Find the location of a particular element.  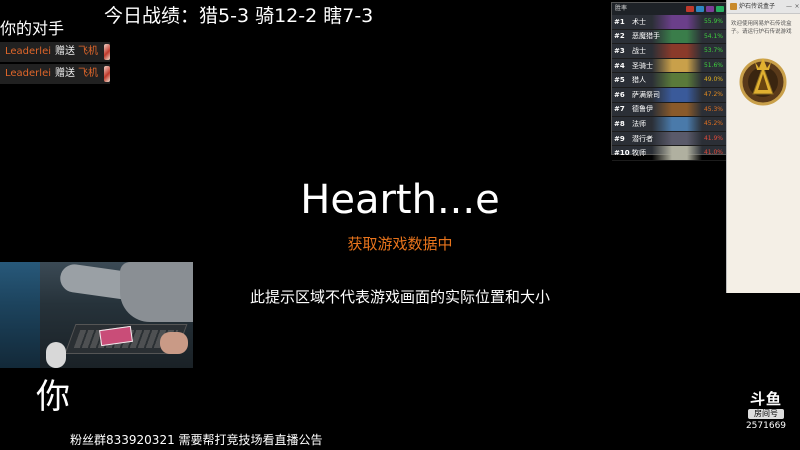

rank-number: #8 is located at coordinates (619, 123).